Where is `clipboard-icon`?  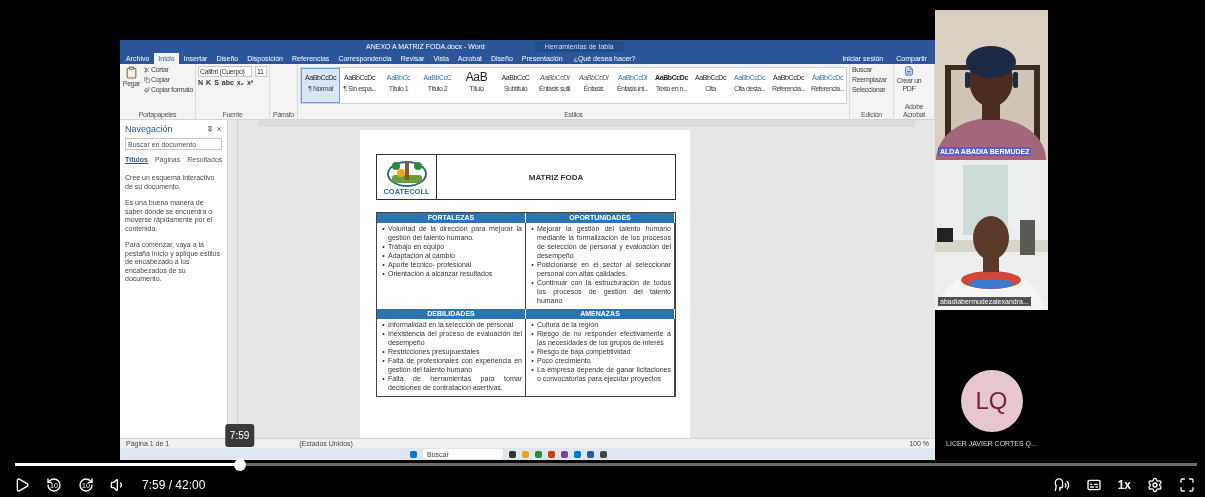
clipboard-icon is located at coordinates (131, 72).